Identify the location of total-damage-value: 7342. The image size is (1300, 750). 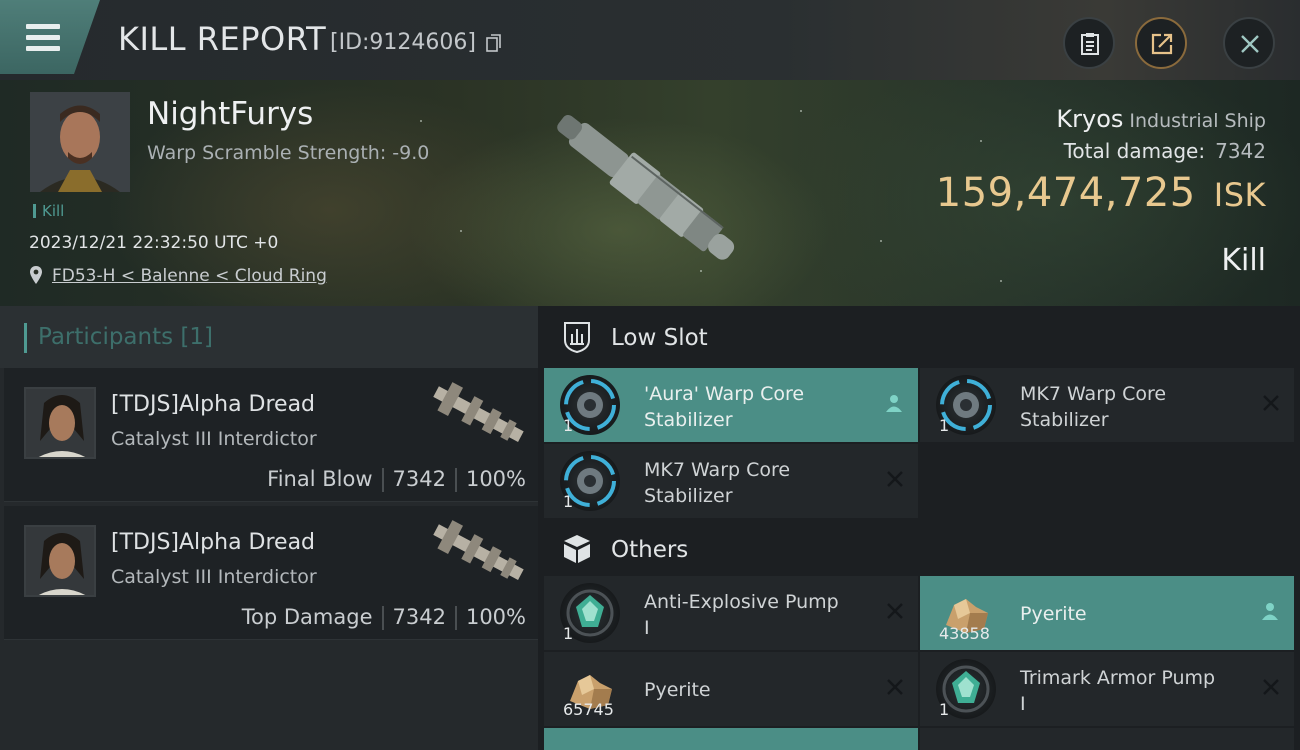
(1240, 151).